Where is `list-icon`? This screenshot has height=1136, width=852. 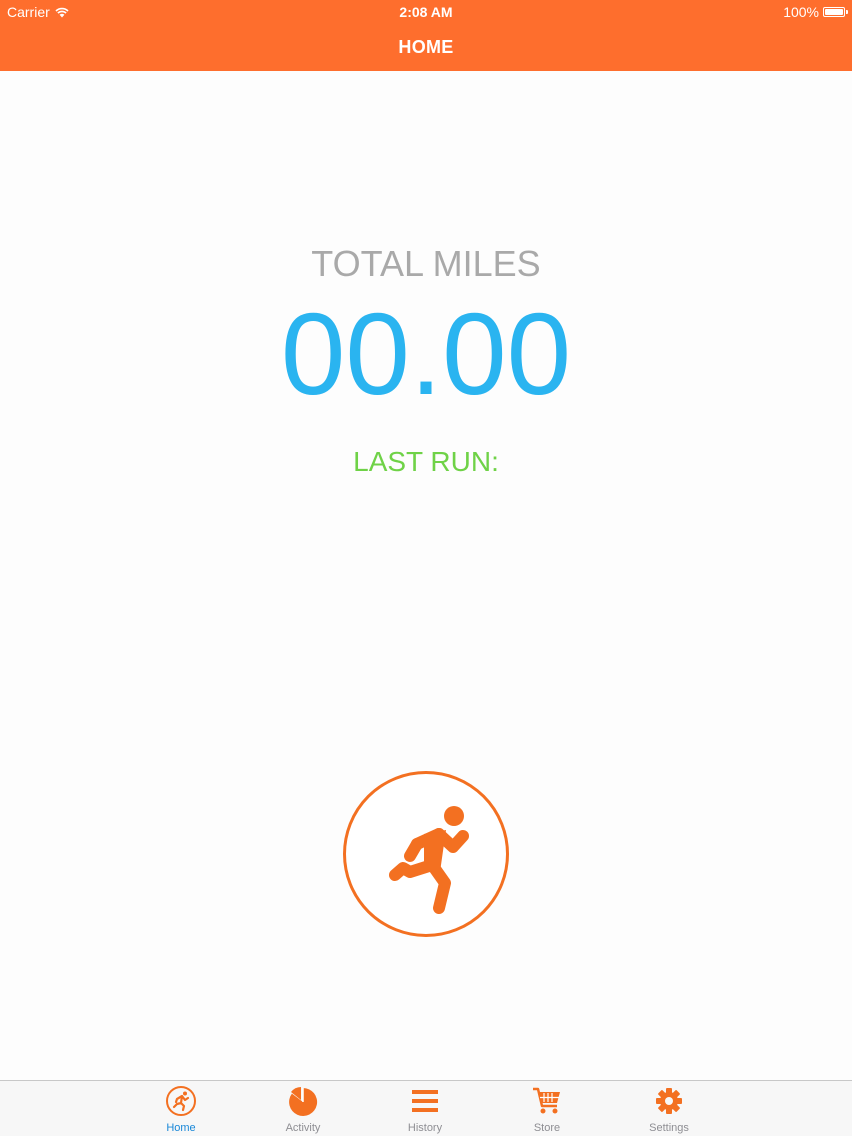
list-icon is located at coordinates (425, 1101).